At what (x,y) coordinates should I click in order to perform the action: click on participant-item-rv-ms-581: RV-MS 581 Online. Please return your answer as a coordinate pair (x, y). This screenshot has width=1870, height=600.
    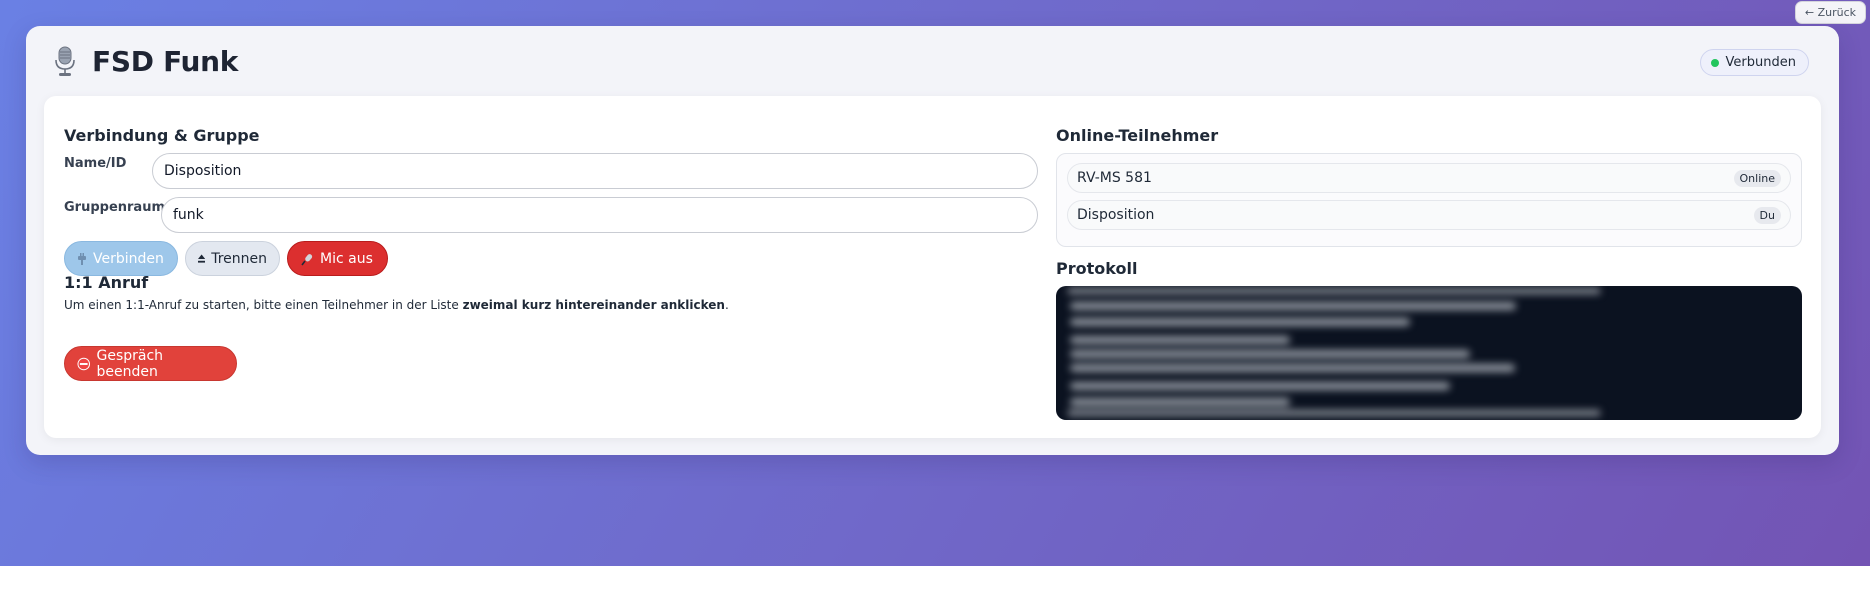
    Looking at the image, I should click on (1429, 178).